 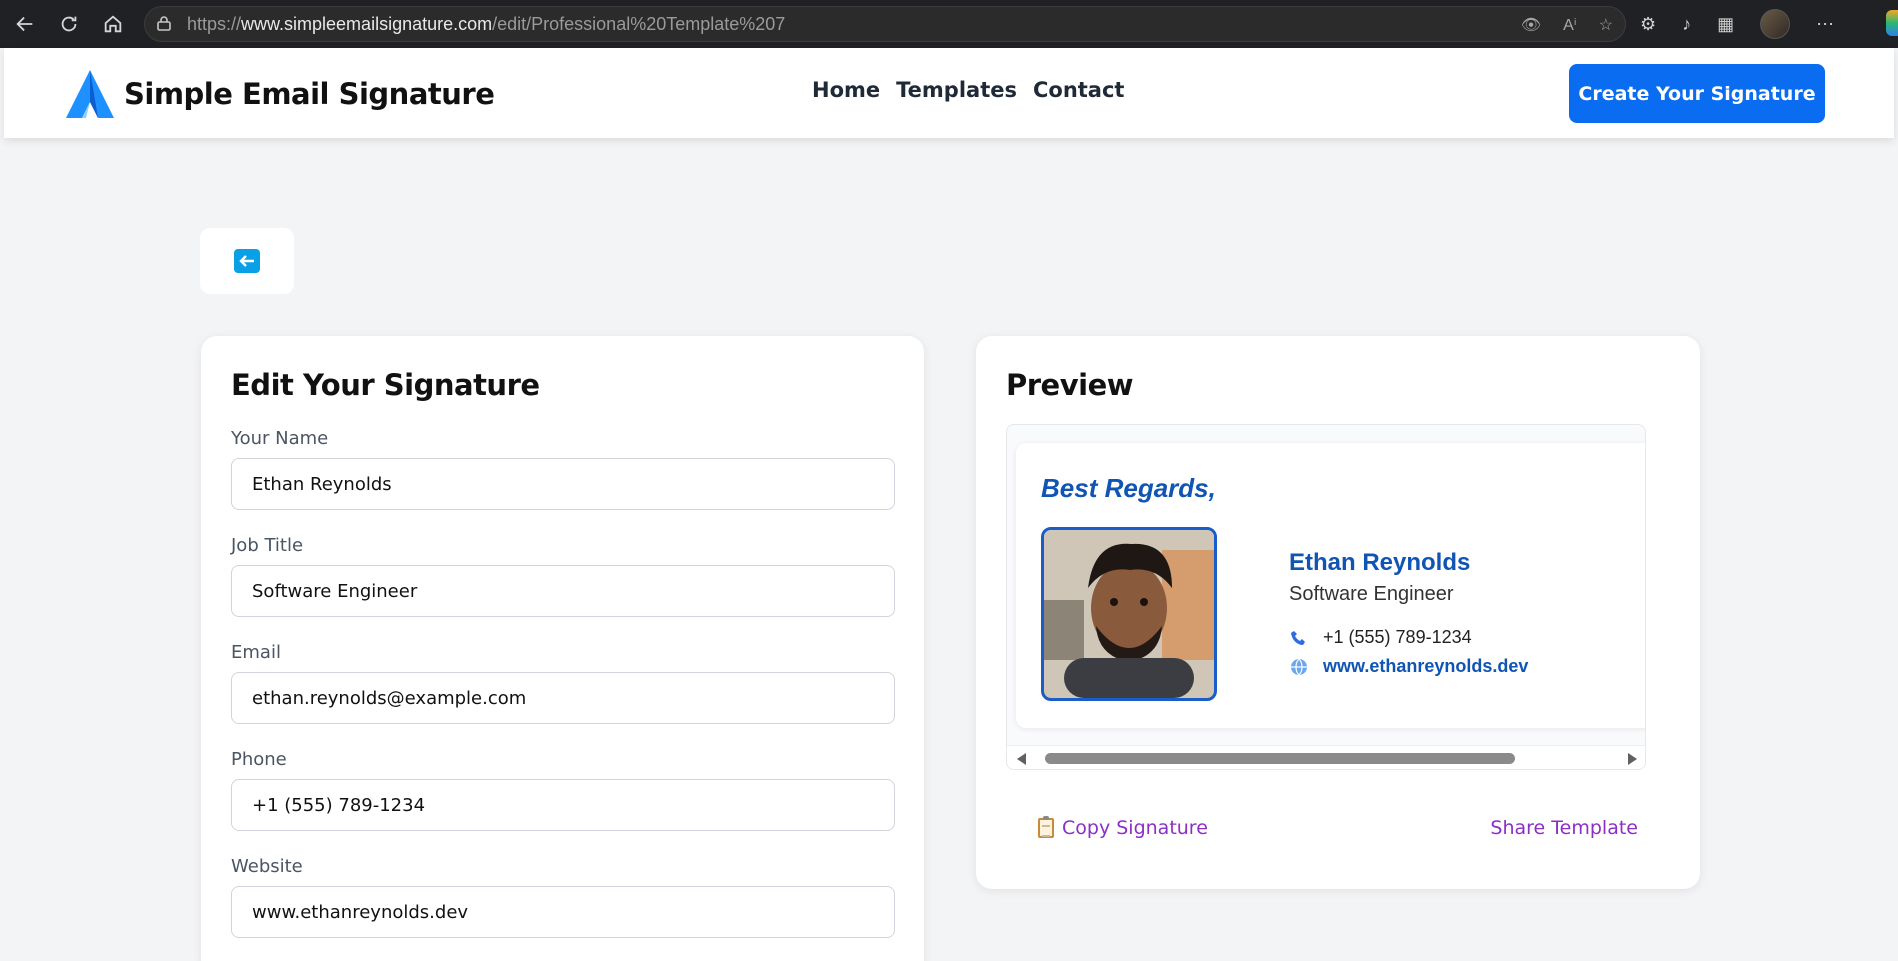 I want to click on share-template-button: Share Template, so click(x=1564, y=828).